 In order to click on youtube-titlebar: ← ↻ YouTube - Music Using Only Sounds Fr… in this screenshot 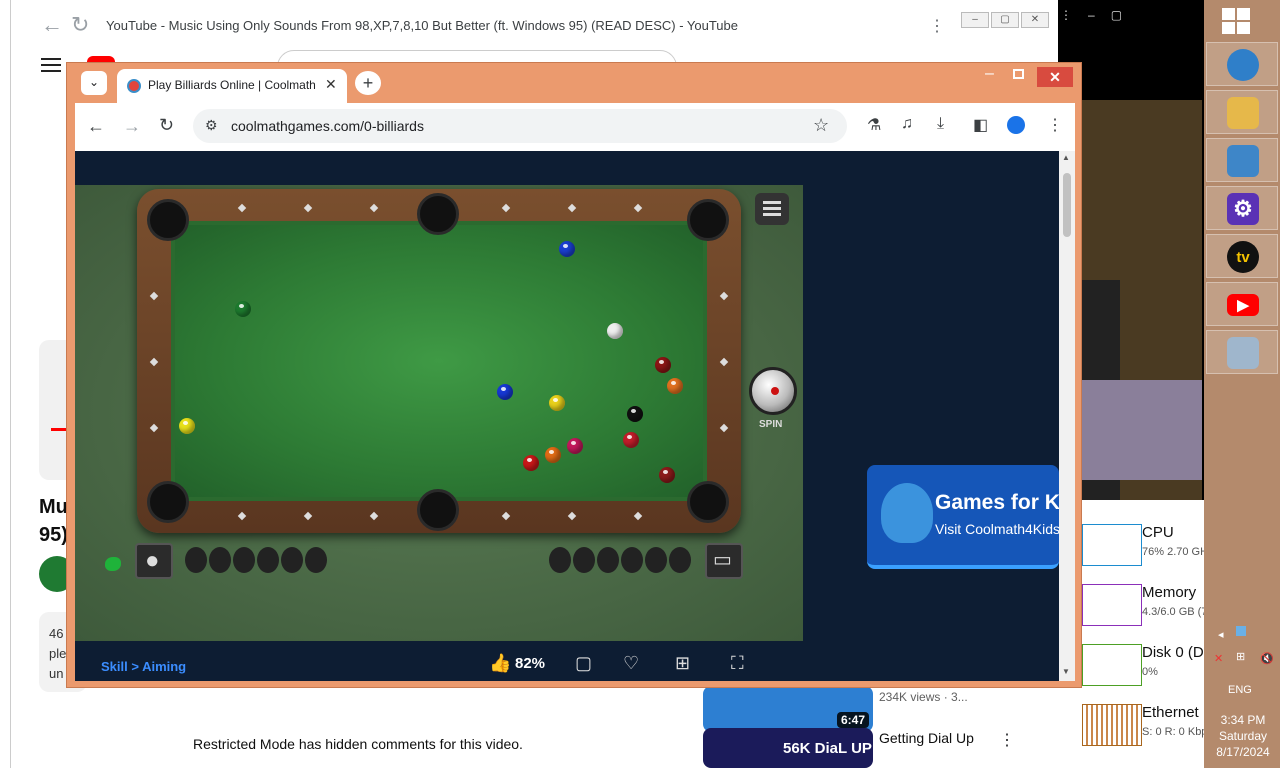, I will do `click(536, 26)`.